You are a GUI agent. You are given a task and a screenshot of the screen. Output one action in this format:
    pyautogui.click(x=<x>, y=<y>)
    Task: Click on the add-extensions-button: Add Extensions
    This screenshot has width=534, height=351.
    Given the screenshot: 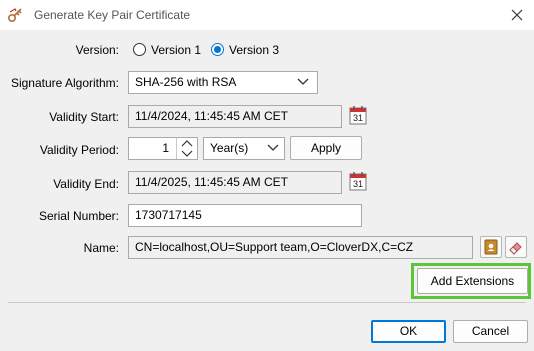 What is the action you would take?
    pyautogui.click(x=472, y=281)
    